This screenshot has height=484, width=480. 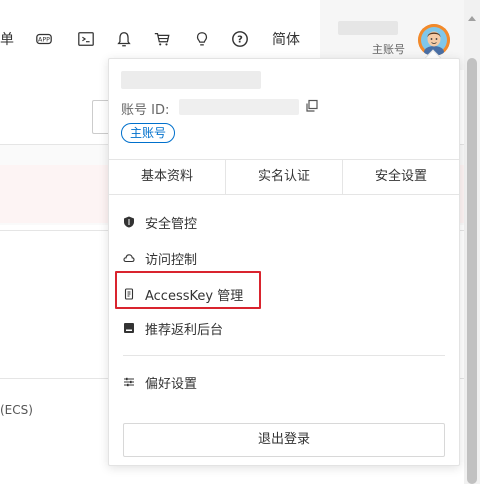 I want to click on app-icon: APP, so click(x=44, y=39).